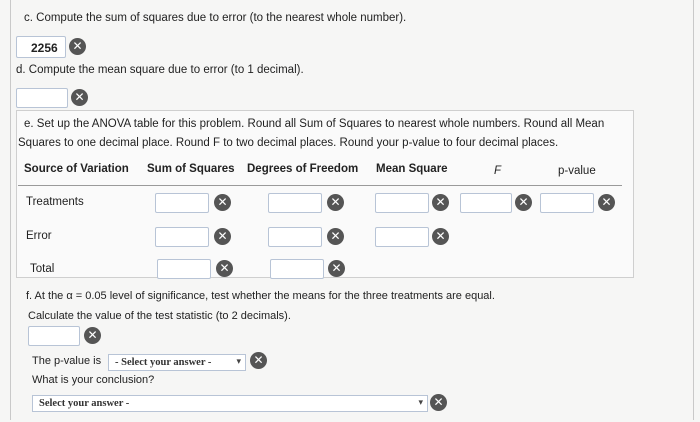 The height and width of the screenshot is (422, 700). What do you see at coordinates (486, 203) in the screenshot?
I see `treatments-f-field` at bounding box center [486, 203].